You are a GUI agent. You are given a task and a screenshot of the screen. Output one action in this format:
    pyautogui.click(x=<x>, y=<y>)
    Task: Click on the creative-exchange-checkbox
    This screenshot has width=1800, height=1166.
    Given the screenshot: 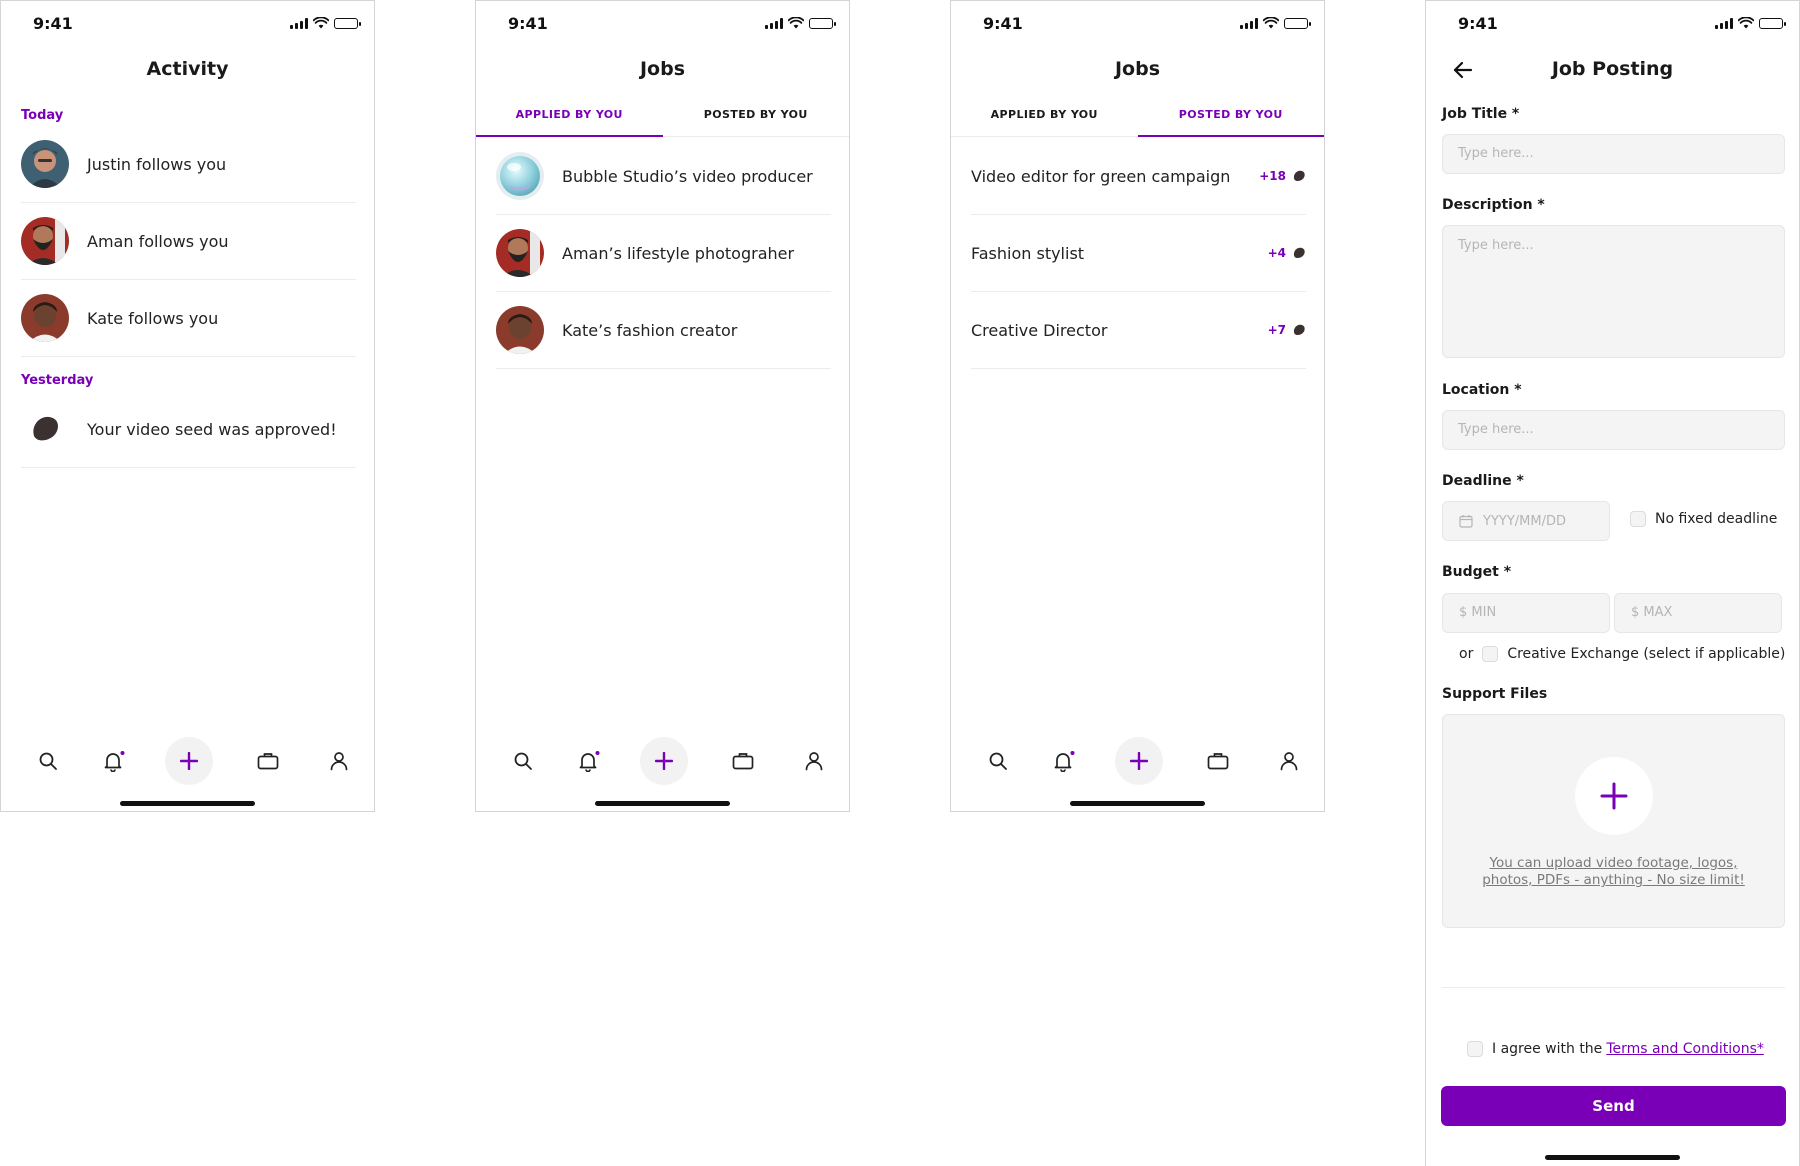 What is the action you would take?
    pyautogui.click(x=1490, y=654)
    